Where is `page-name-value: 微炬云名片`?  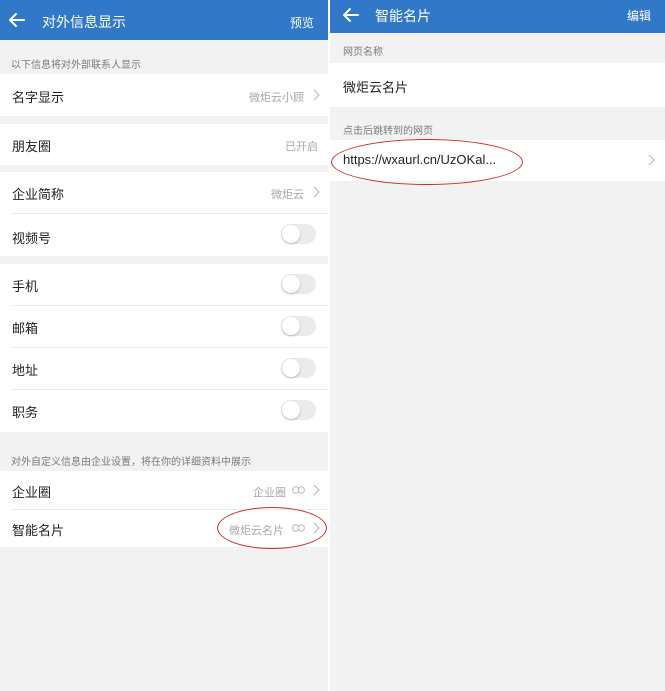
page-name-value: 微炬云名片 is located at coordinates (376, 88).